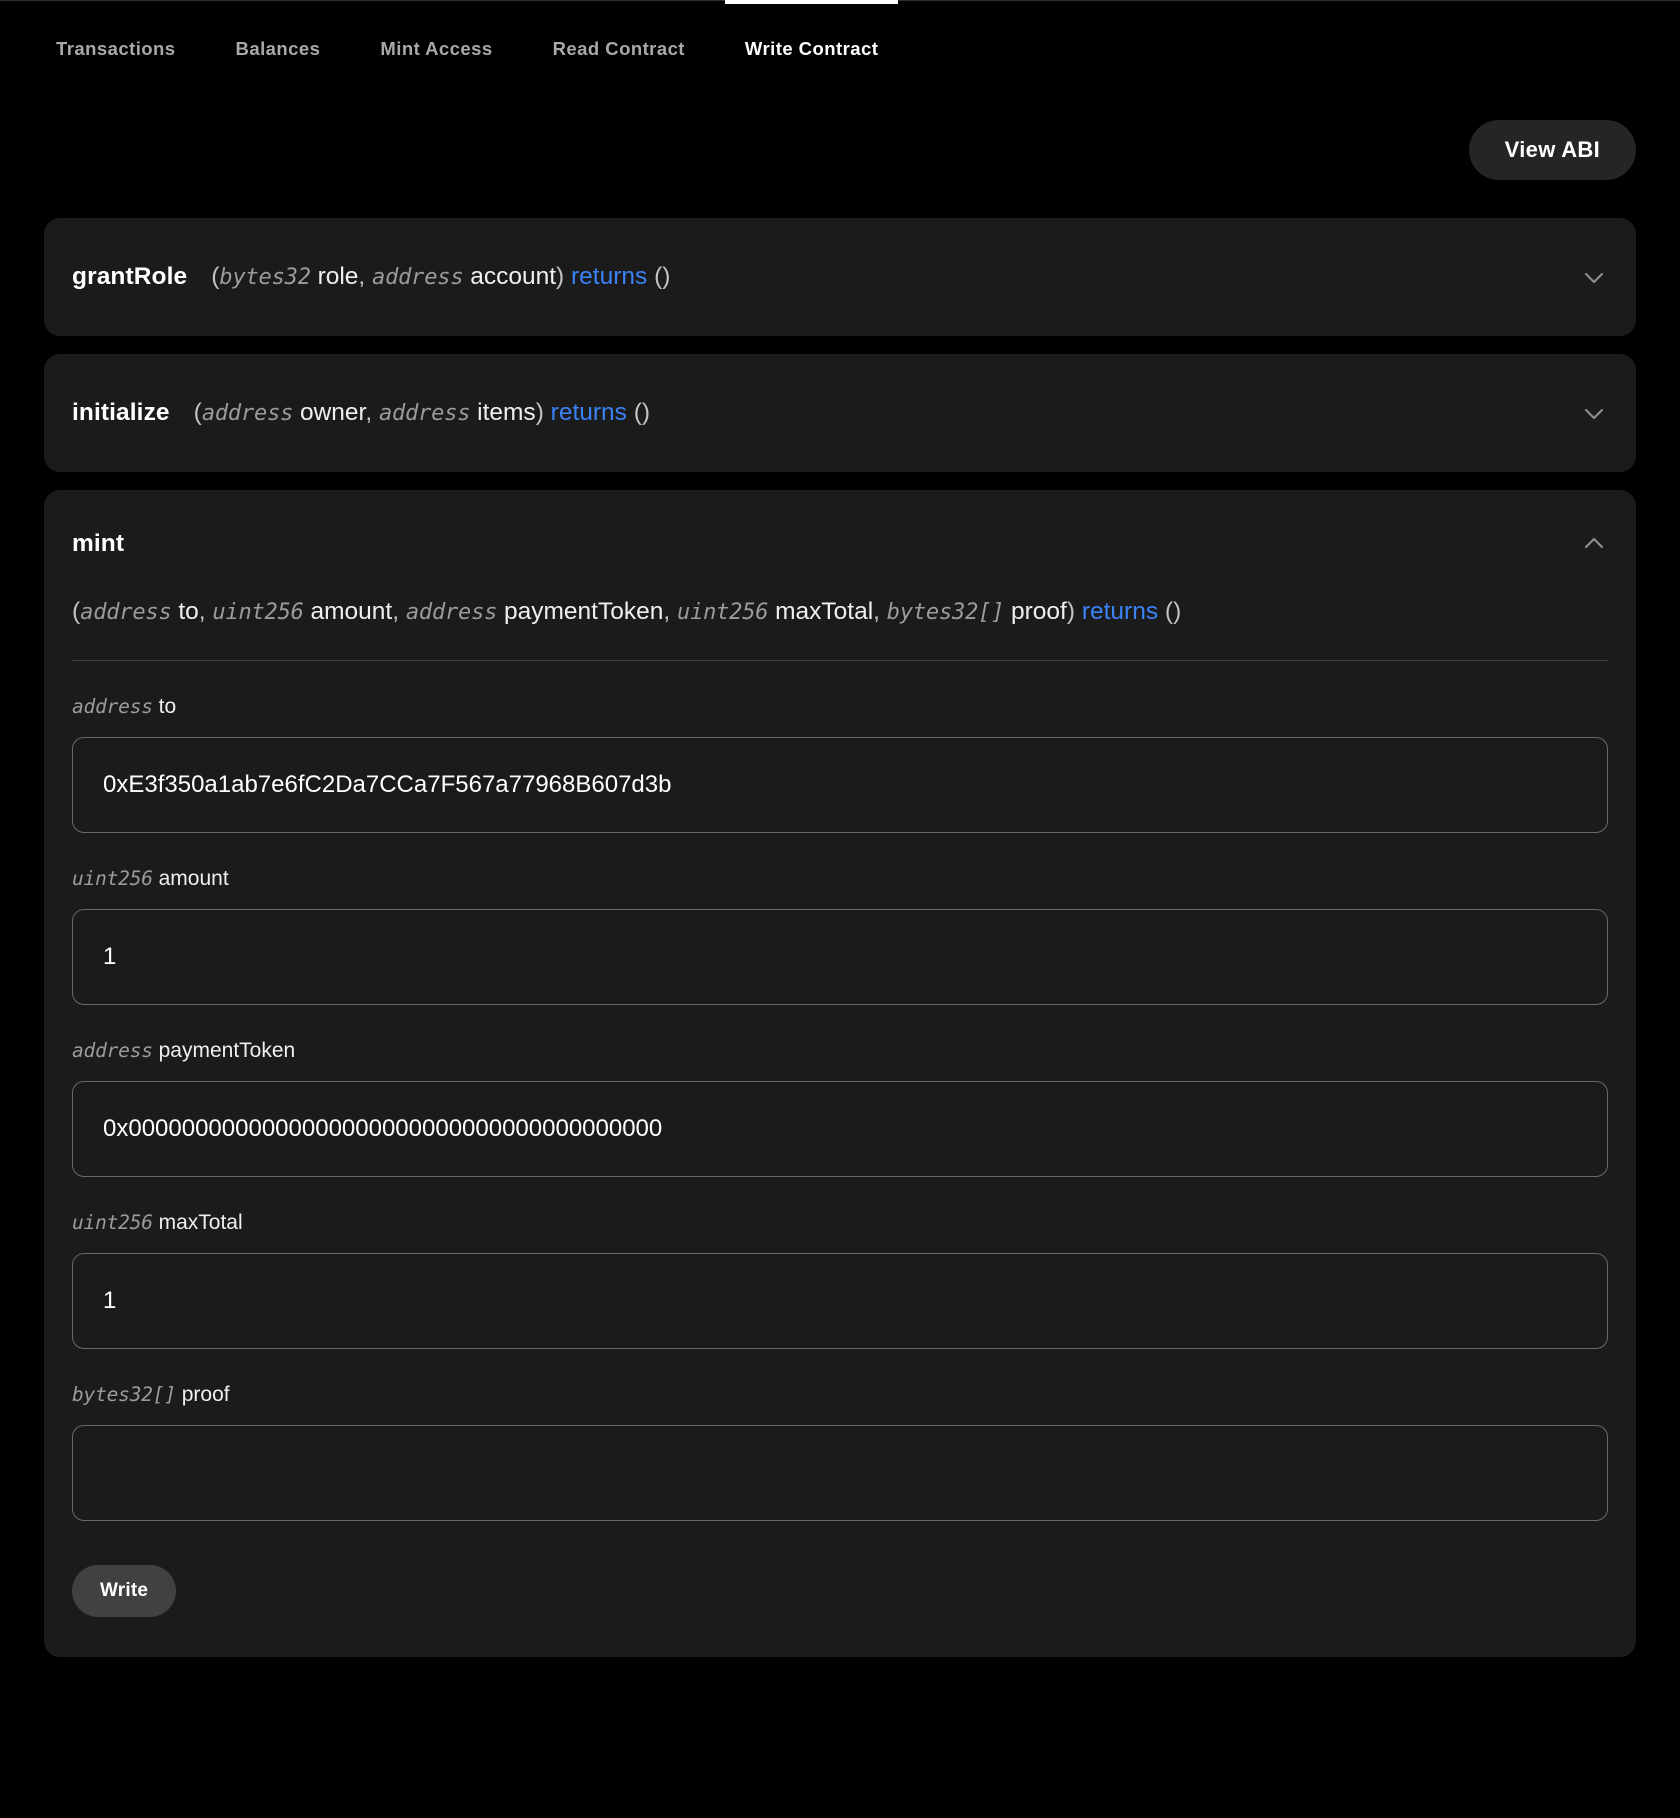  What do you see at coordinates (1594, 544) in the screenshot?
I see `chevron-up-icon` at bounding box center [1594, 544].